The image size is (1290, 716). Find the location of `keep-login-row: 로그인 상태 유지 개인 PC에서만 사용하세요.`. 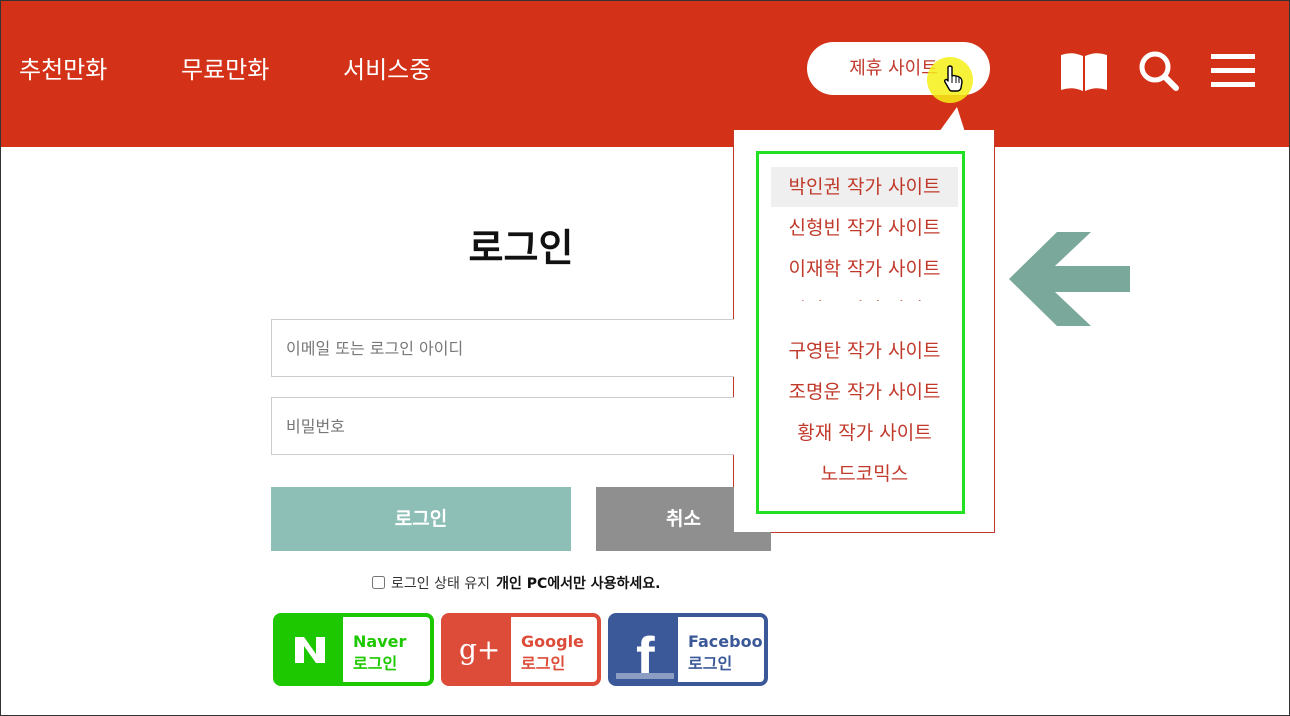

keep-login-row: 로그인 상태 유지 개인 PC에서만 사용하세요. is located at coordinates (516, 584).